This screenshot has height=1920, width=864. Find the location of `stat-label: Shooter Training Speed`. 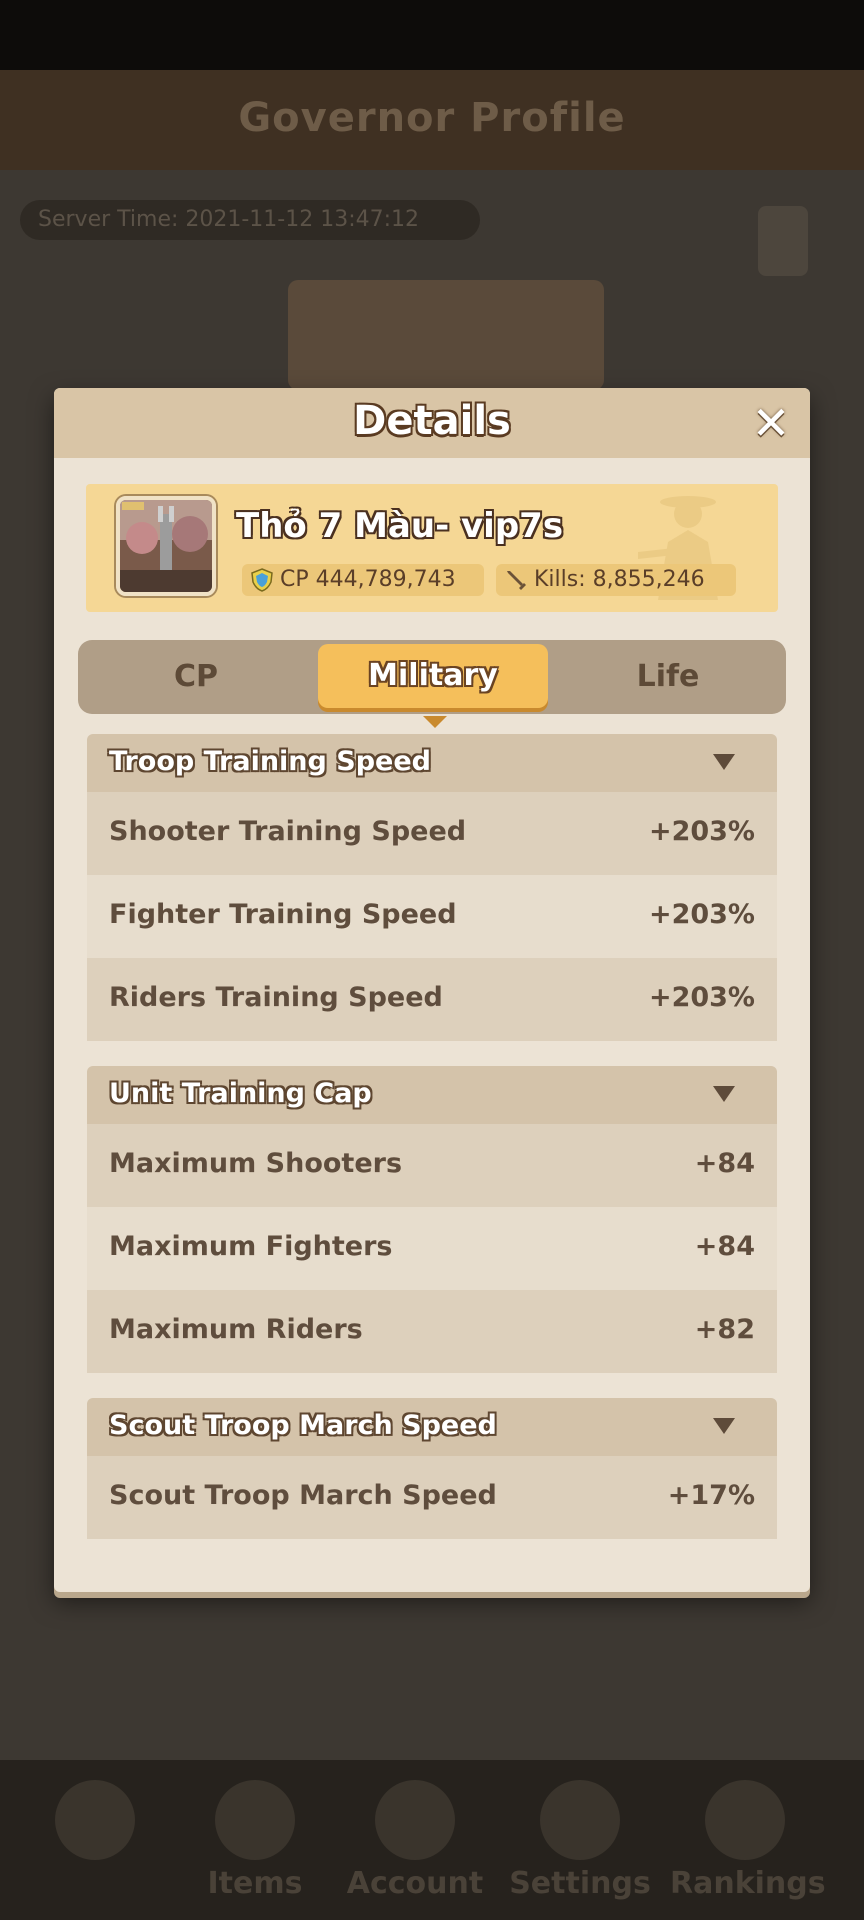

stat-label: Shooter Training Speed is located at coordinates (288, 831).